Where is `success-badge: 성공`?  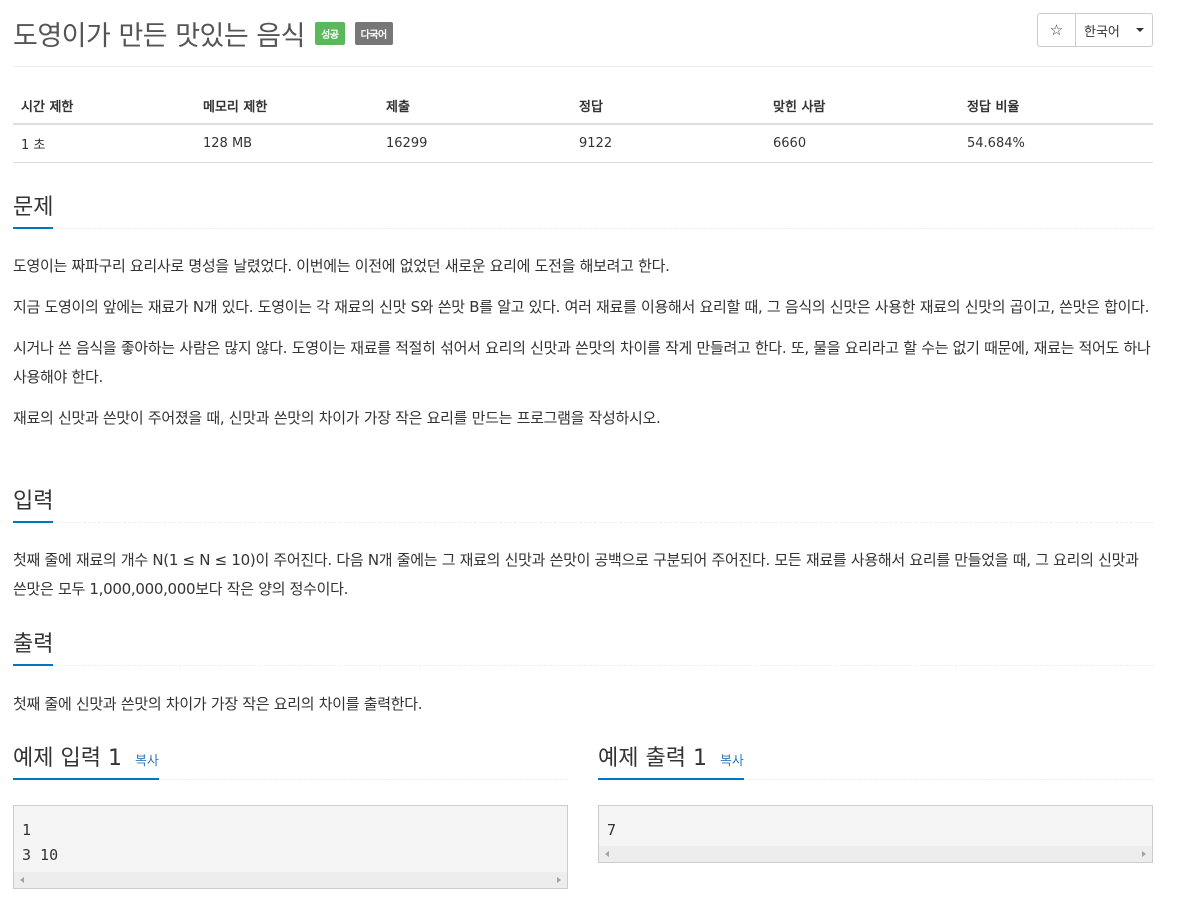
success-badge: 성공 is located at coordinates (330, 33).